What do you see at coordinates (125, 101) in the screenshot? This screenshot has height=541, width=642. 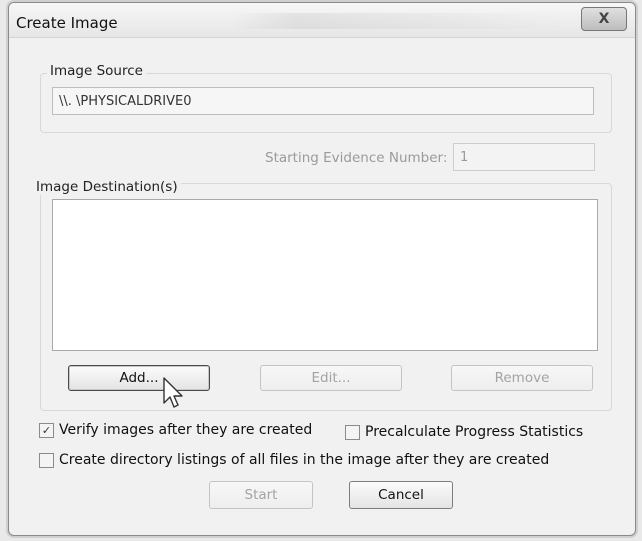 I see `image-source-path-value: \\. \PHYSICALDRIVE0` at bounding box center [125, 101].